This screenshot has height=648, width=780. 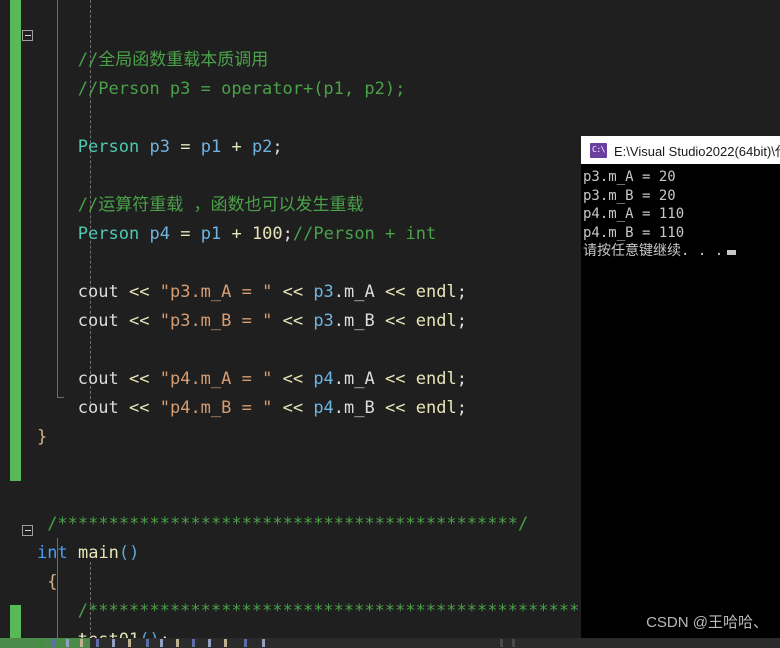 What do you see at coordinates (732, 252) in the screenshot?
I see `console-cursor` at bounding box center [732, 252].